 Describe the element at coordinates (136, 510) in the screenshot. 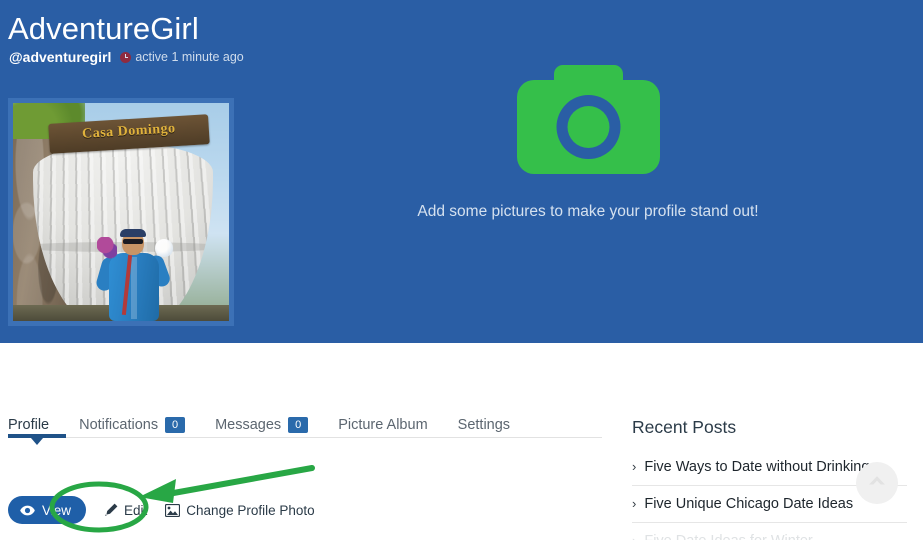

I see `edit-button-label: Edit` at that location.